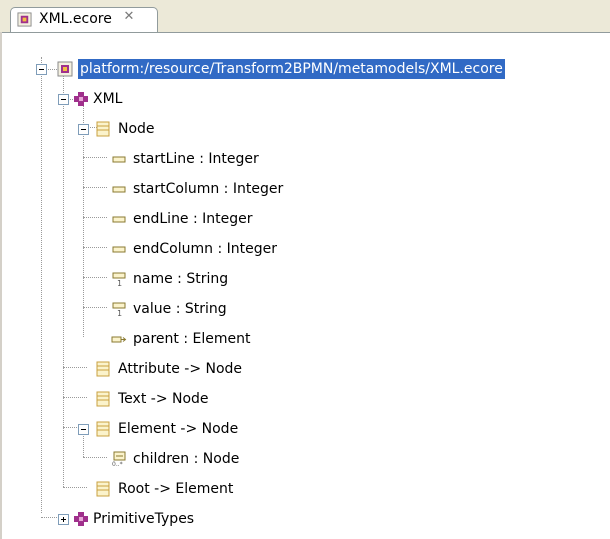 This screenshot has width=610, height=539. Describe the element at coordinates (305, 16) in the screenshot. I see `editor-tab-bar: XML.ecore ✕` at that location.